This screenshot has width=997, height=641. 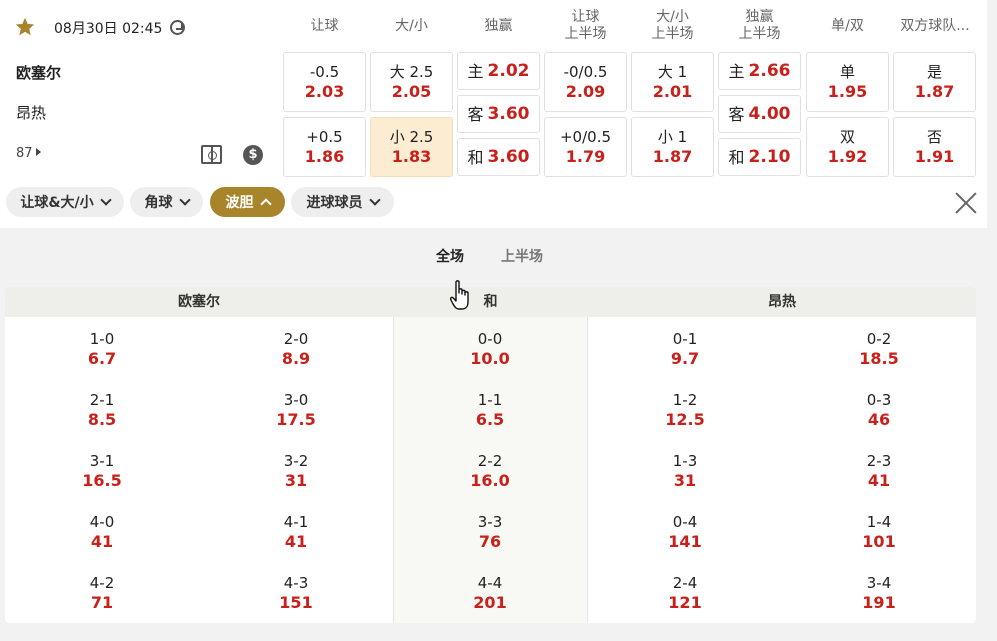 I want to click on score-odds: 18.5, so click(x=879, y=358).